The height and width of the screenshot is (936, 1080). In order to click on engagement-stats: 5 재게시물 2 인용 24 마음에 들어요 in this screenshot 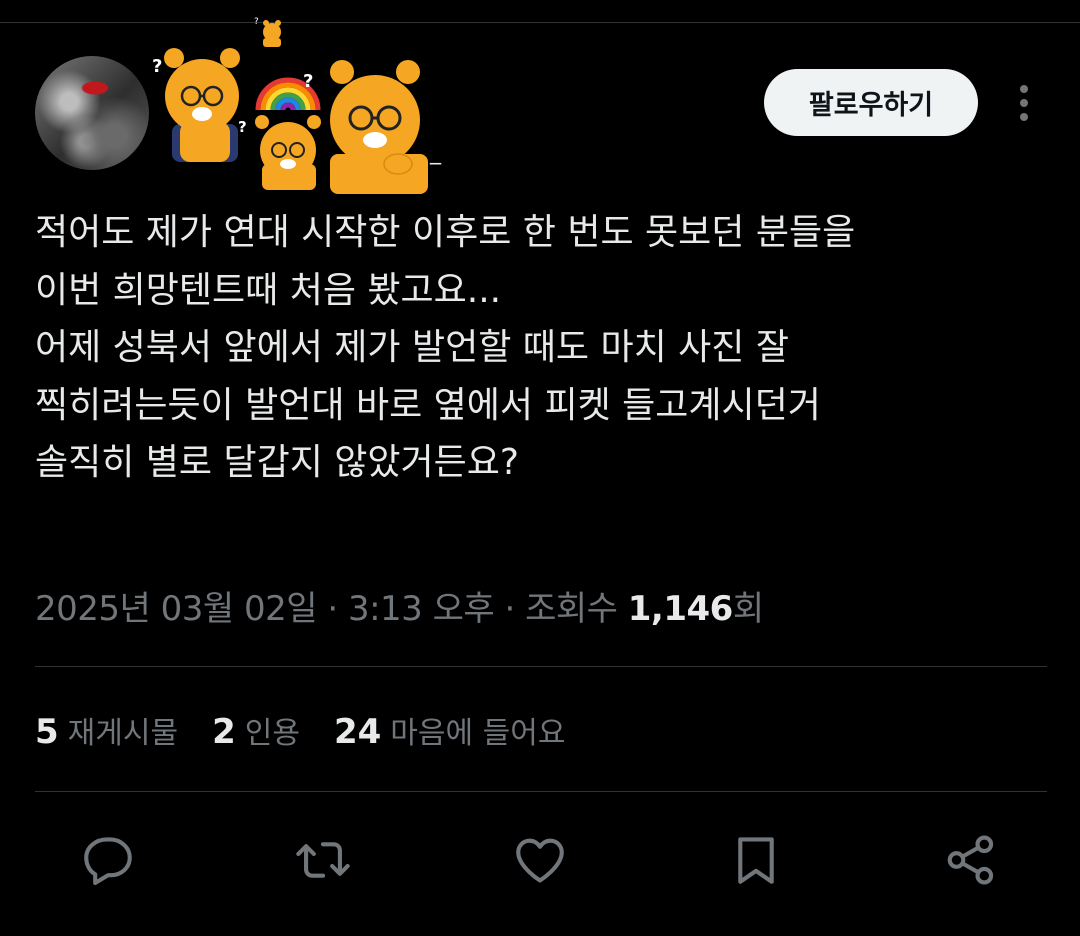, I will do `click(300, 730)`.